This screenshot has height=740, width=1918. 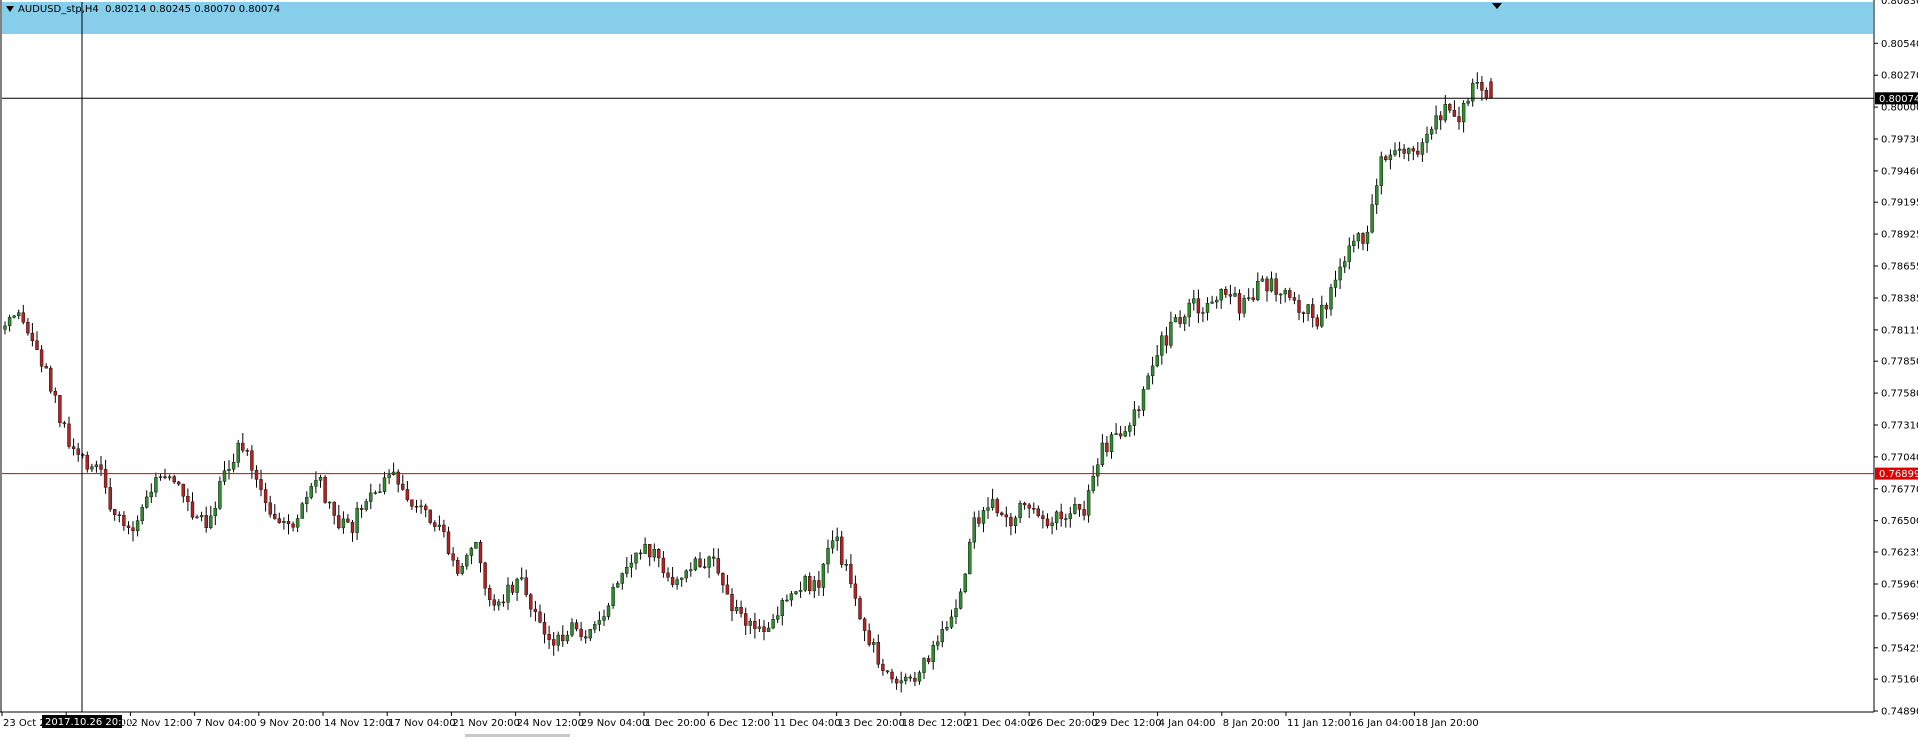 What do you see at coordinates (421, 723) in the screenshot?
I see `time-label: 17 Nov 04:00` at bounding box center [421, 723].